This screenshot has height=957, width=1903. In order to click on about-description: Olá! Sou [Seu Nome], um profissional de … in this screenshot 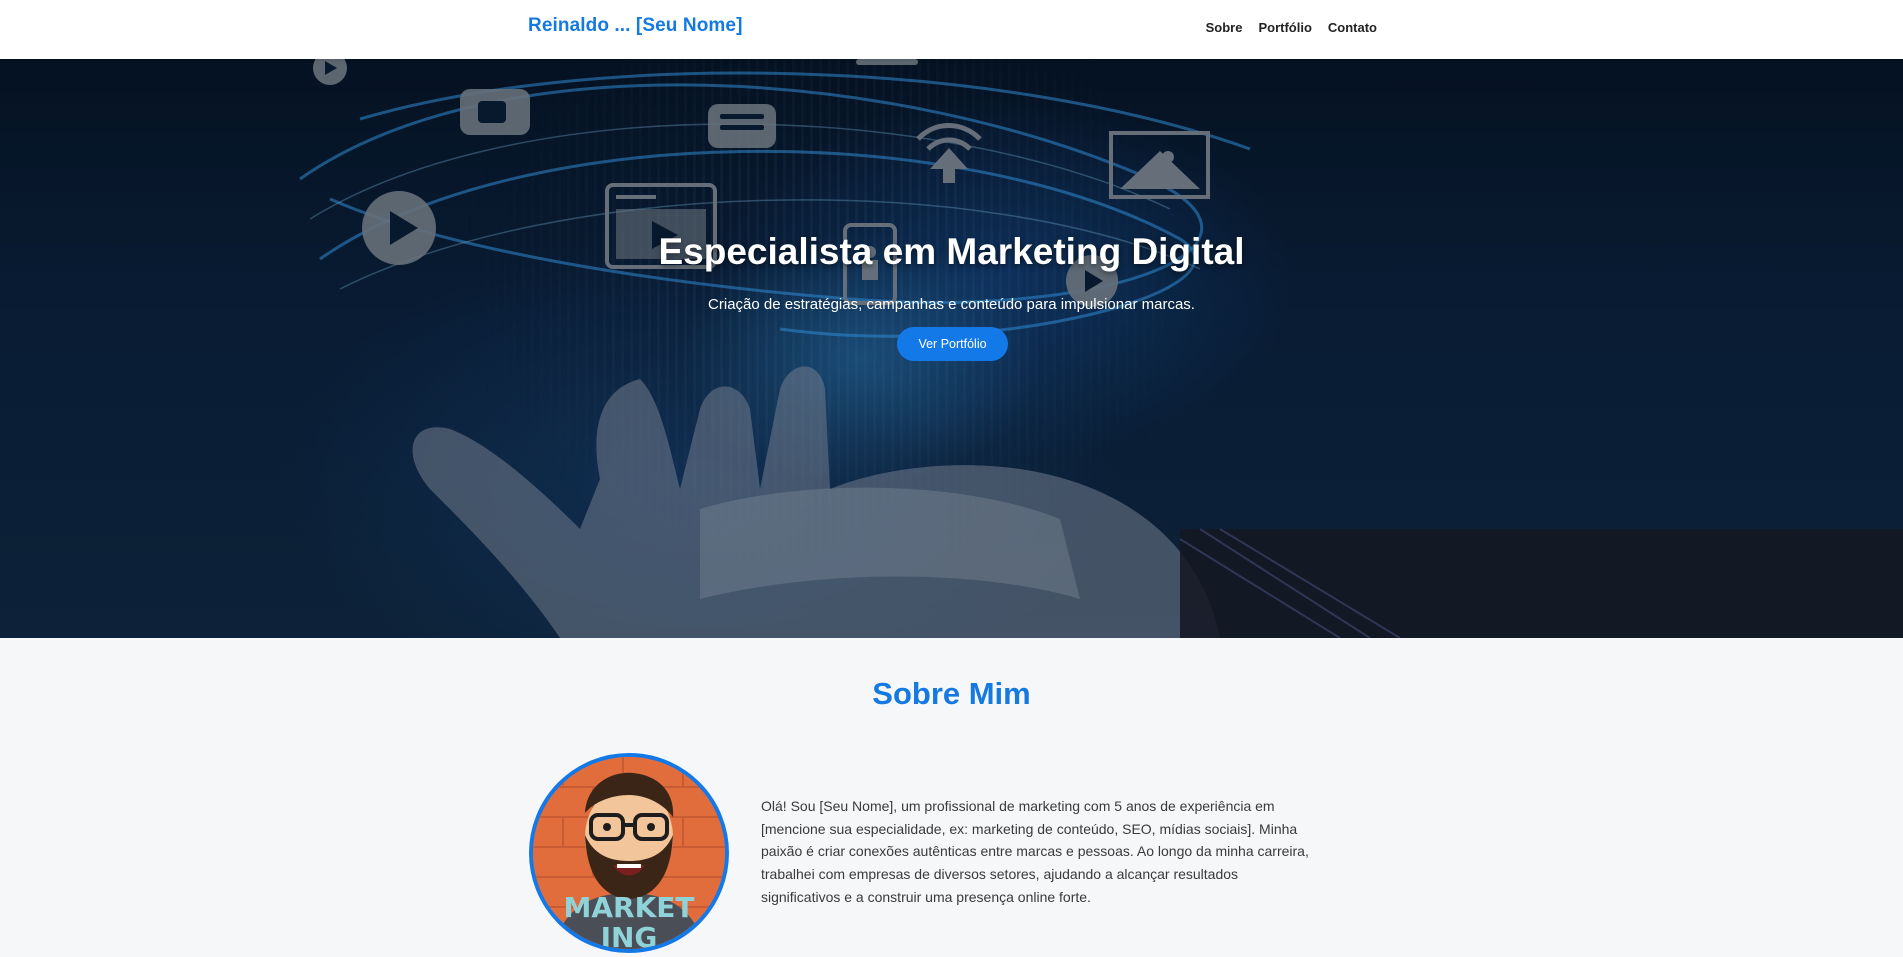, I will do `click(1035, 851)`.